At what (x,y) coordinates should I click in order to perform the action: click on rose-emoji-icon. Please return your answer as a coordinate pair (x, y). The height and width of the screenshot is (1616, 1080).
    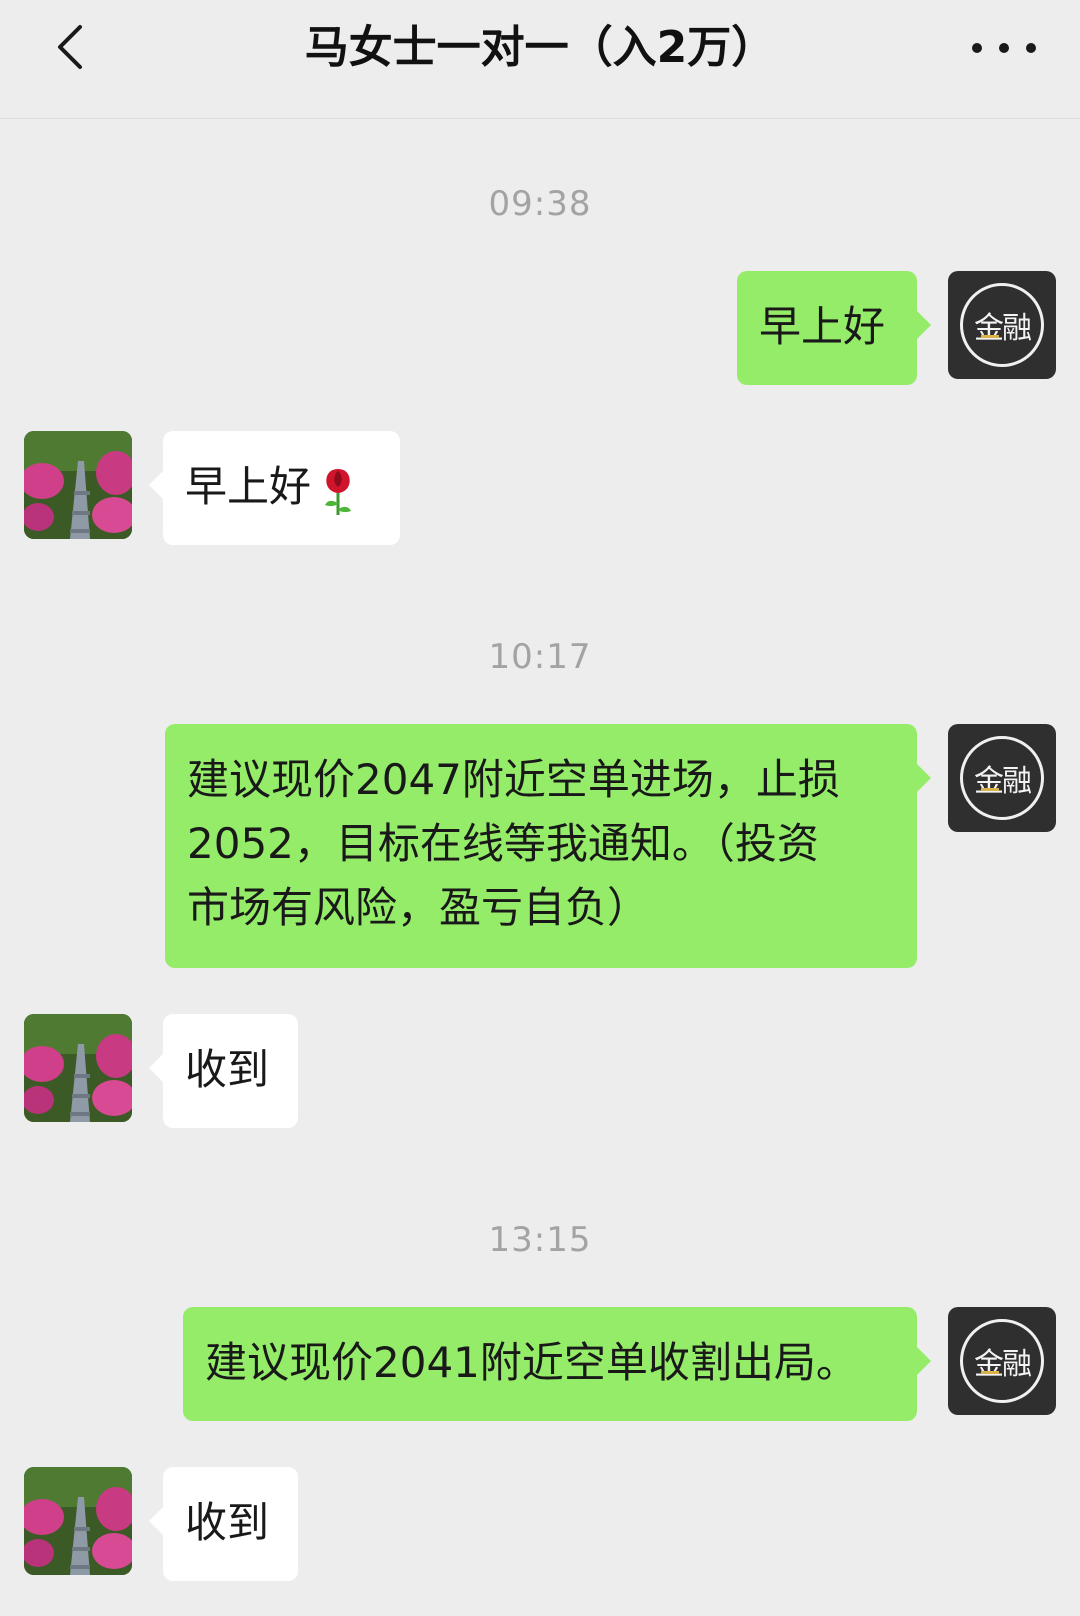
    Looking at the image, I should click on (338, 491).